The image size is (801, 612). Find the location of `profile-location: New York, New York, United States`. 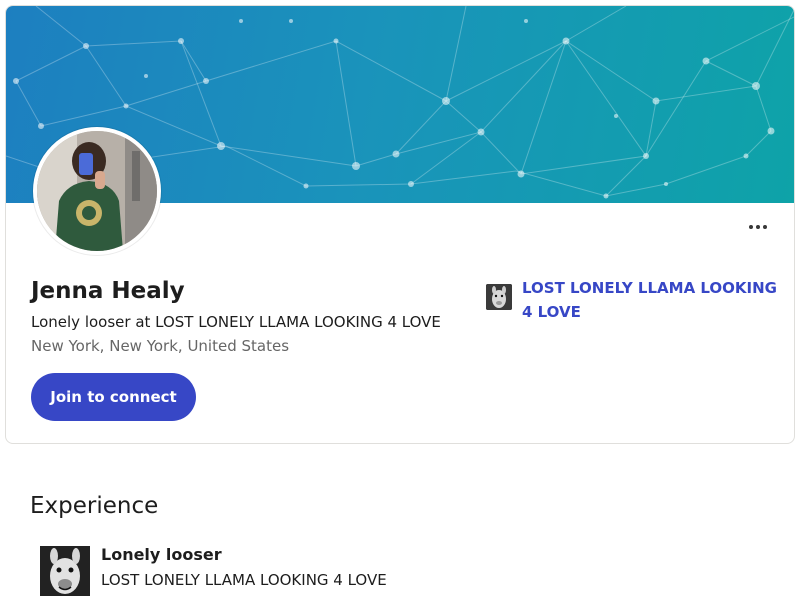

profile-location: New York, New York, United States is located at coordinates (160, 346).